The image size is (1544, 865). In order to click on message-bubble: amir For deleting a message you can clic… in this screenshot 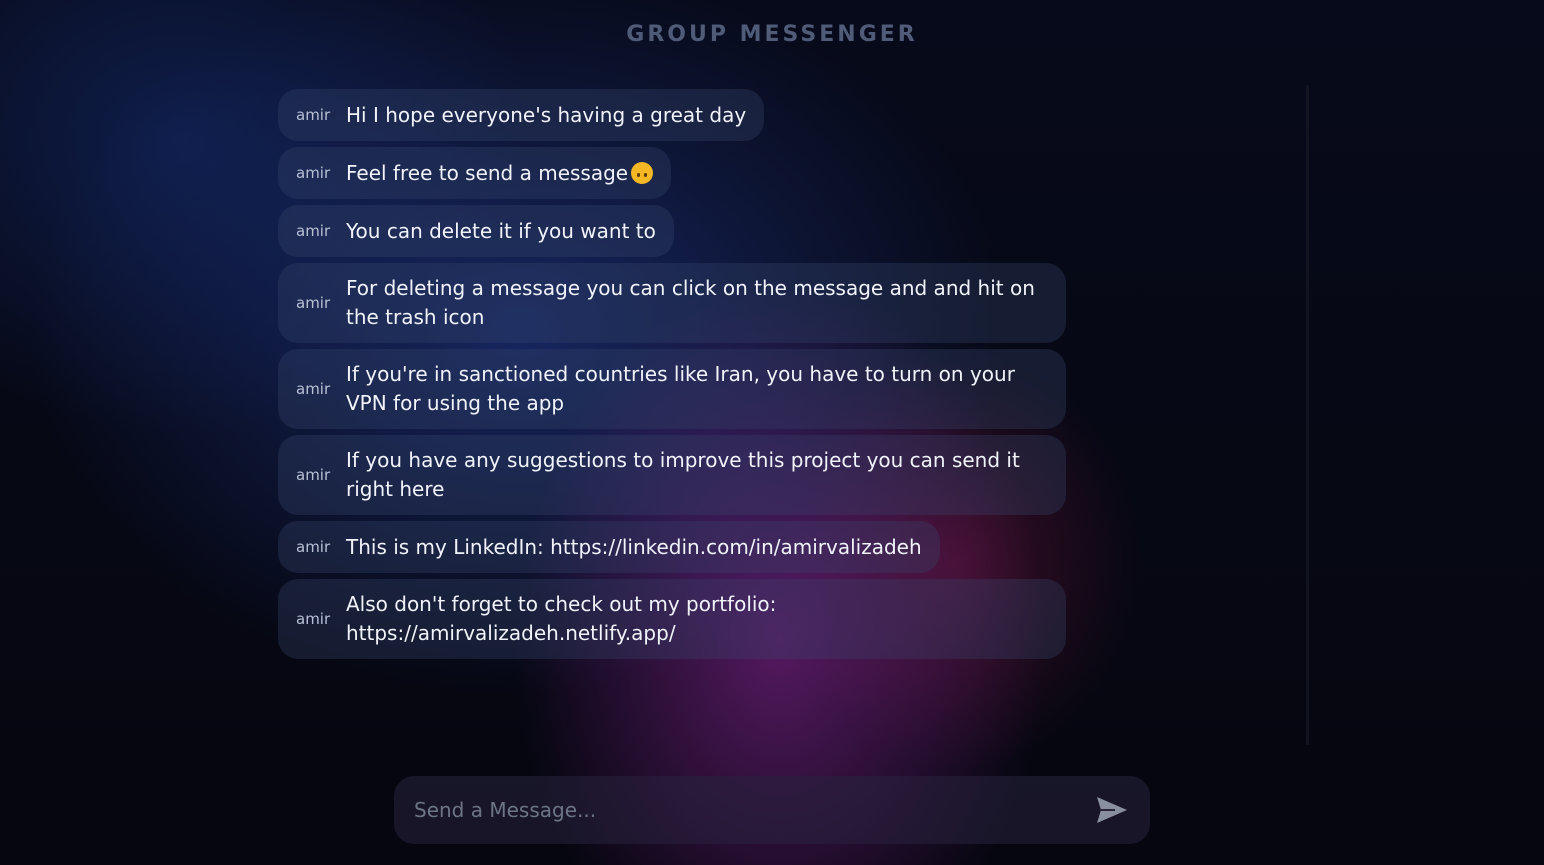, I will do `click(672, 303)`.